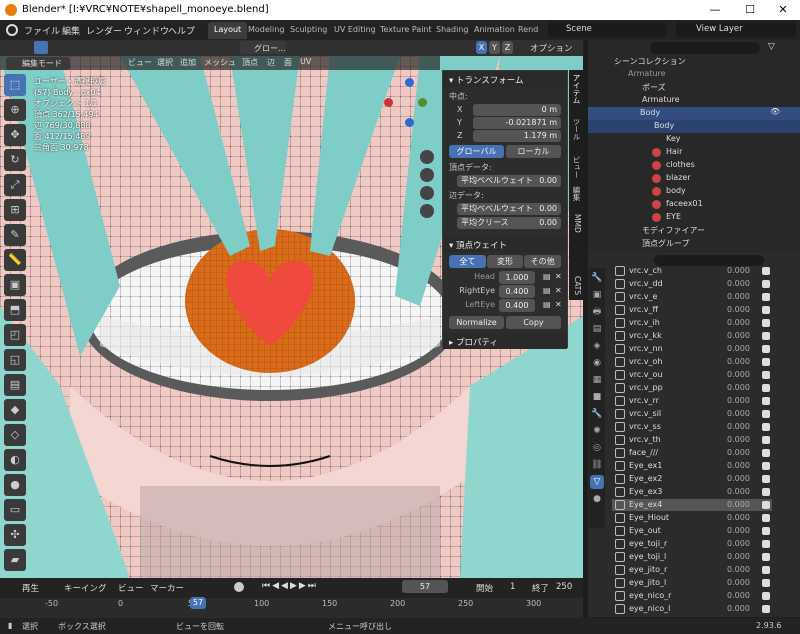  I want to click on tab-texture-paint: Texture Paint, so click(406, 30).